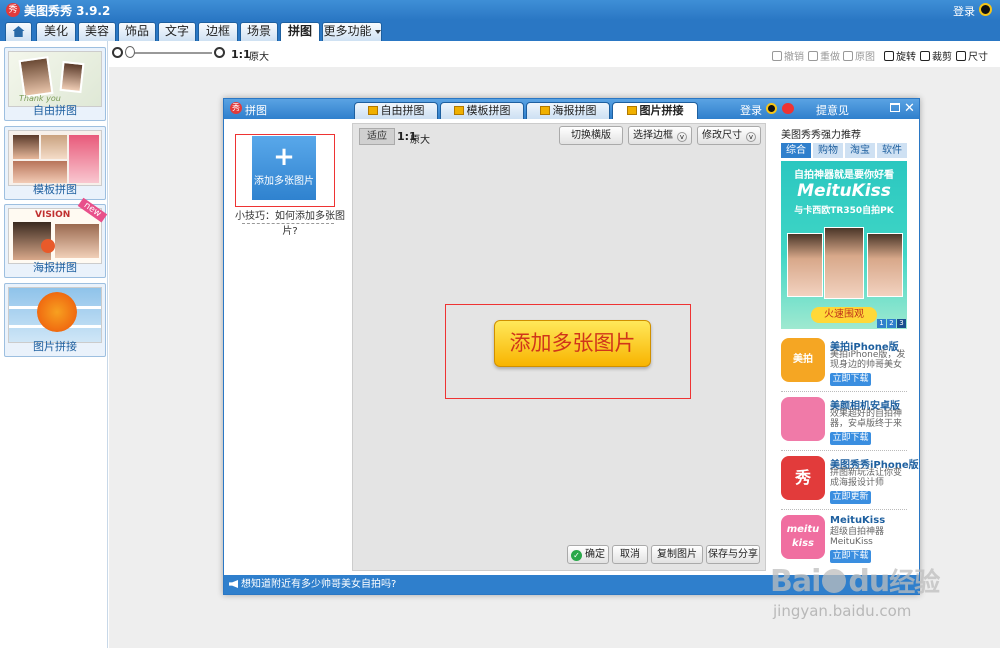 The image size is (1000, 648). What do you see at coordinates (848, 56) in the screenshot?
I see `original-icon` at bounding box center [848, 56].